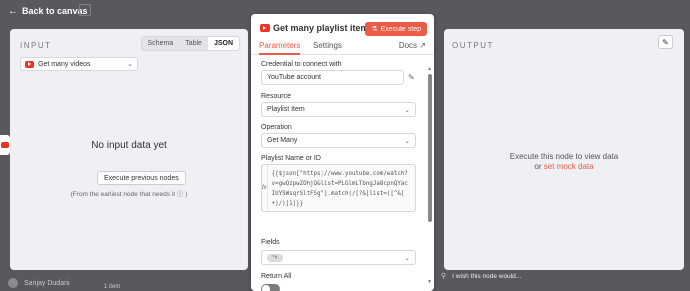  Describe the element at coordinates (276, 127) in the screenshot. I see `operation-label: Operation` at that location.